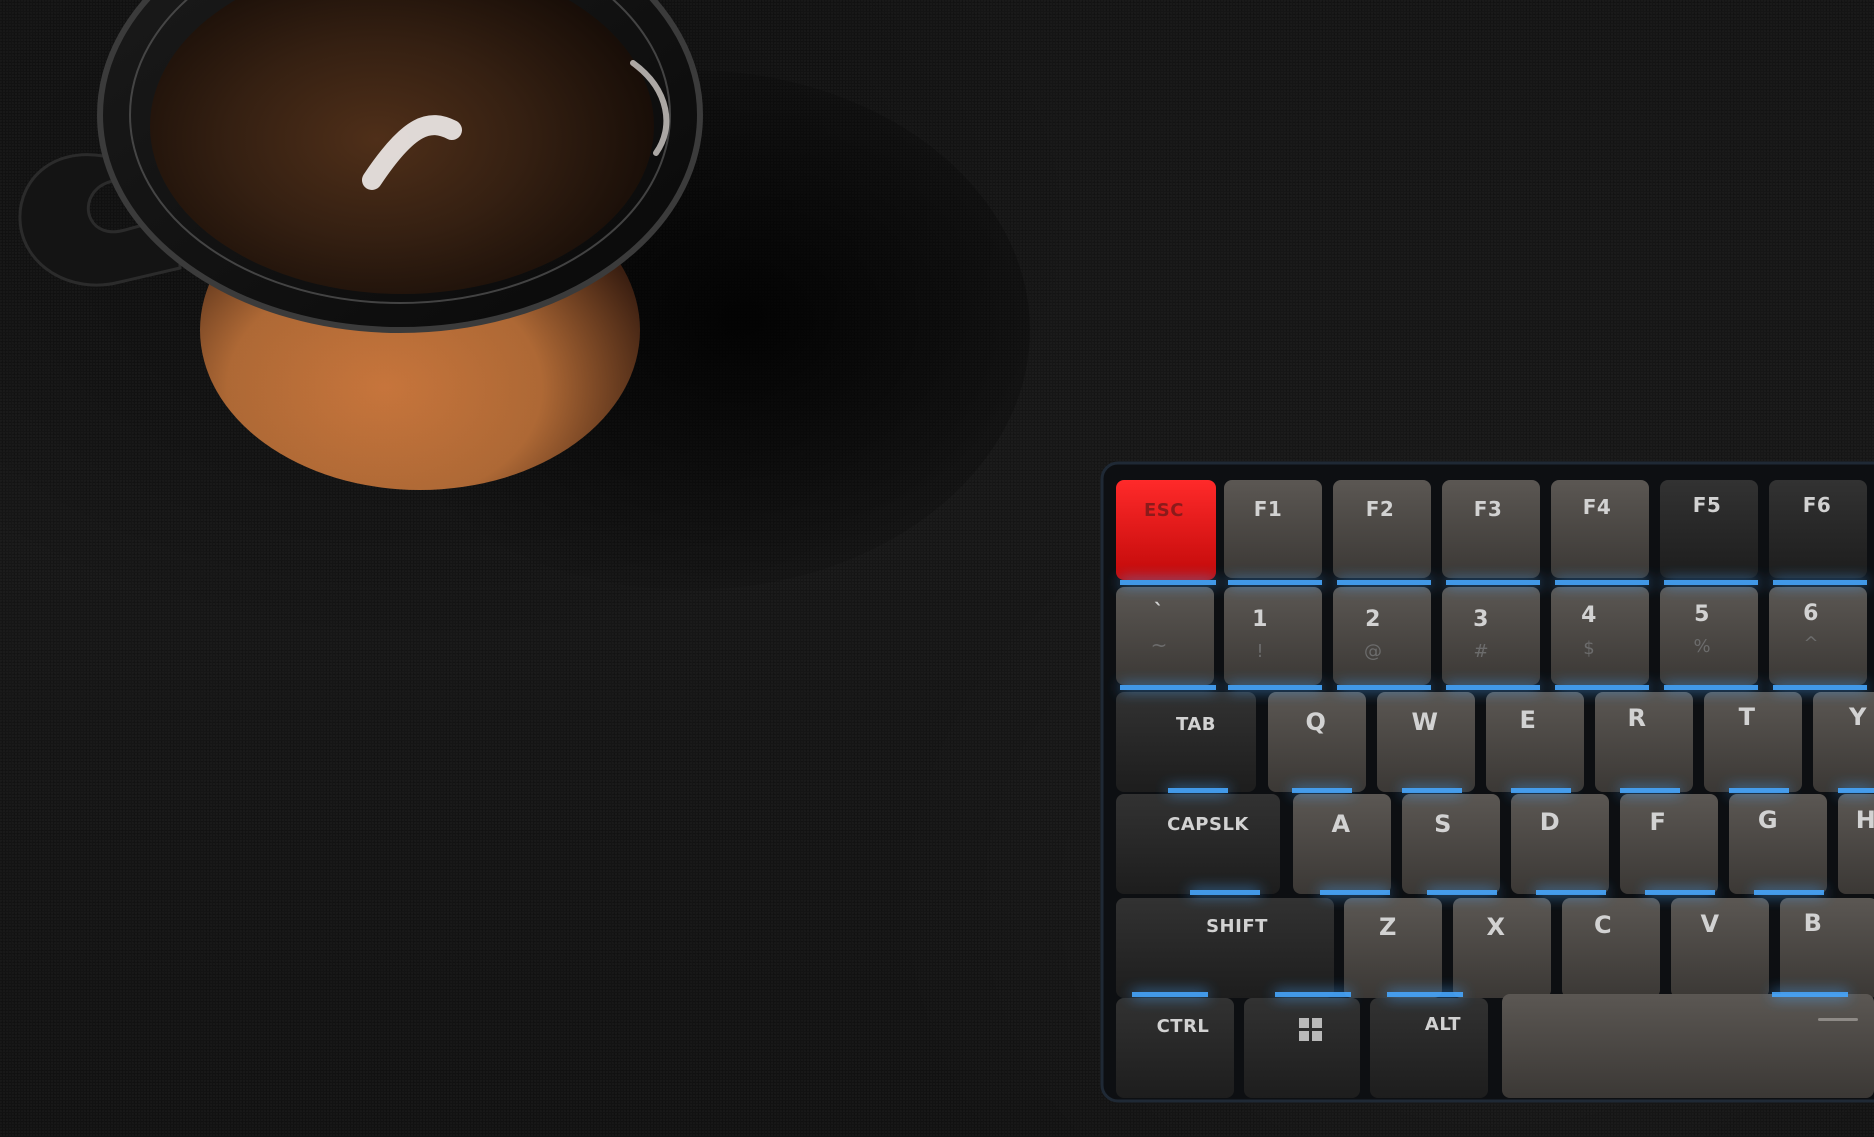 This screenshot has width=1874, height=1137. I want to click on key-y-label: Y, so click(1857, 717).